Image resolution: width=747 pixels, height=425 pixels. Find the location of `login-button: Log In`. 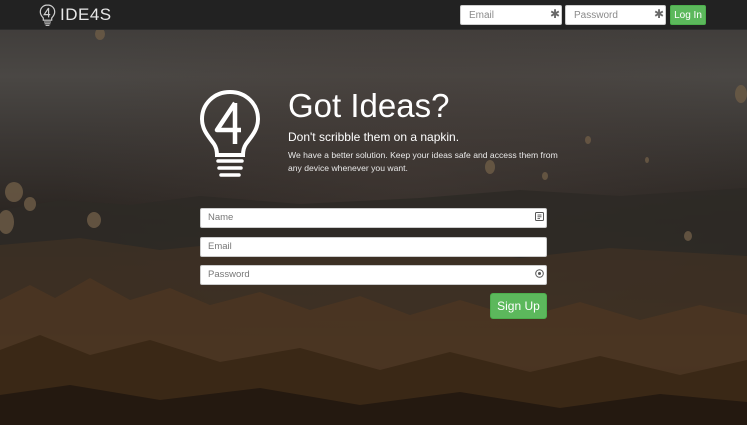

login-button: Log In is located at coordinates (688, 15).